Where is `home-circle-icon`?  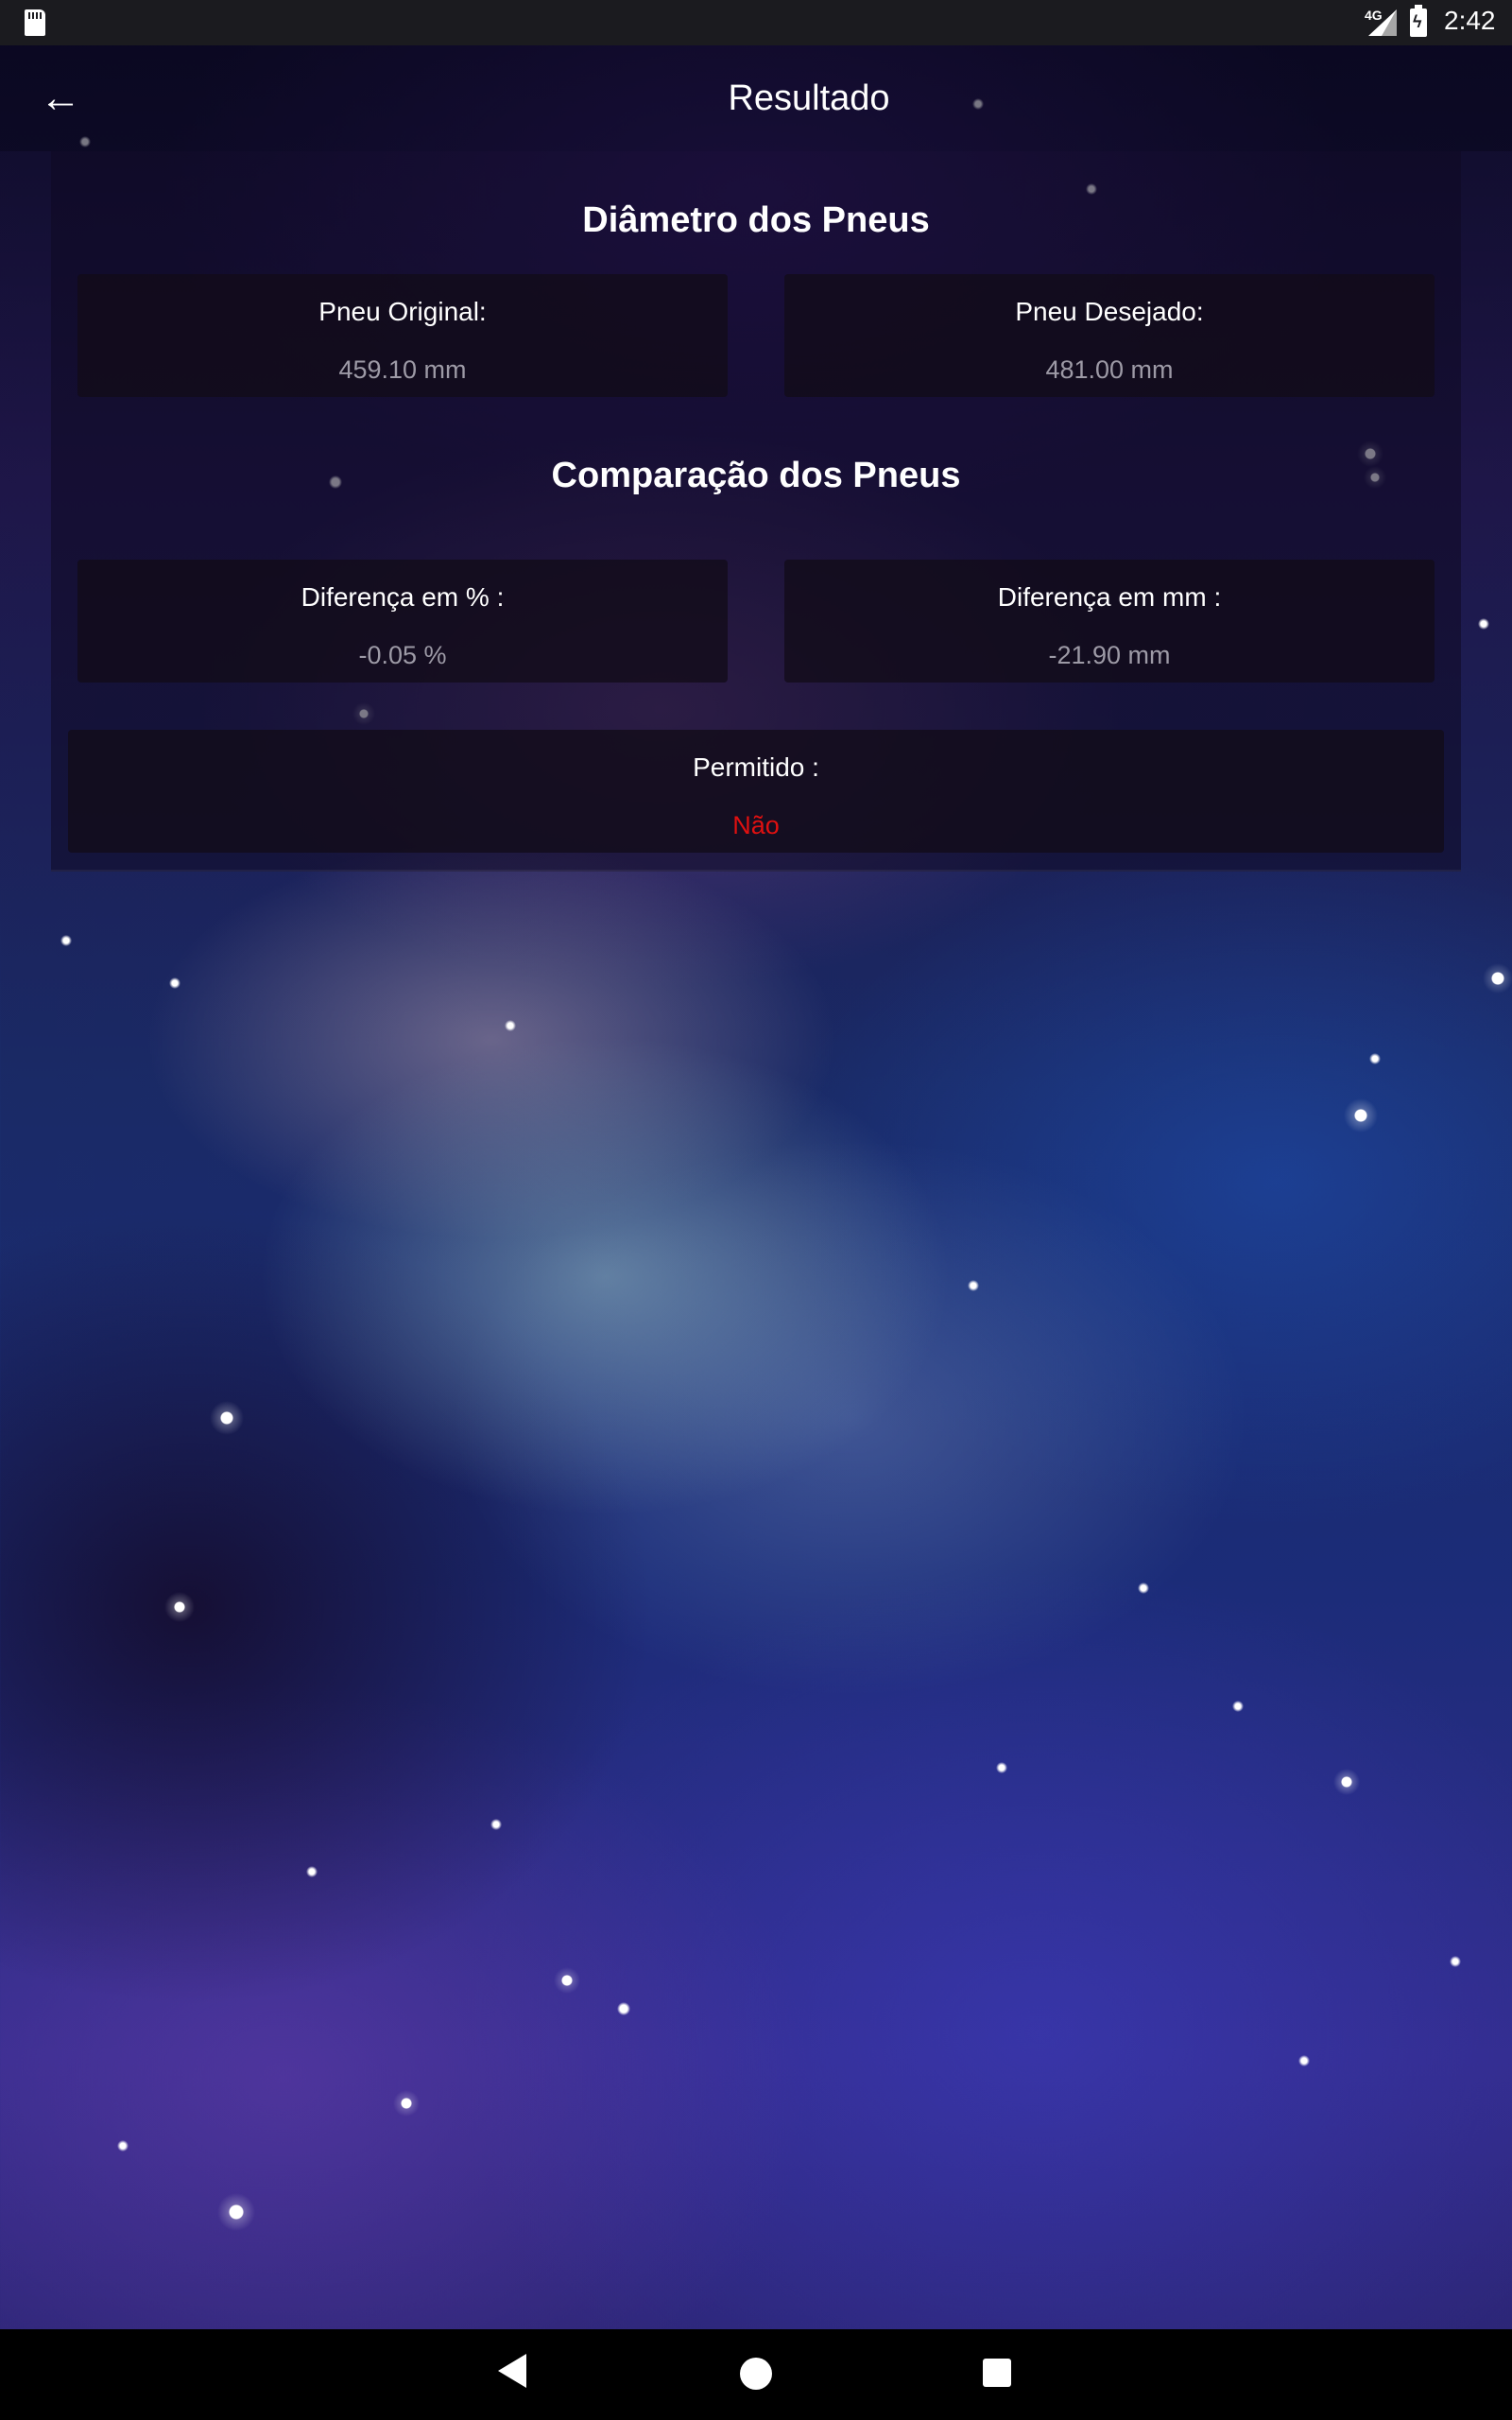 home-circle-icon is located at coordinates (756, 2374).